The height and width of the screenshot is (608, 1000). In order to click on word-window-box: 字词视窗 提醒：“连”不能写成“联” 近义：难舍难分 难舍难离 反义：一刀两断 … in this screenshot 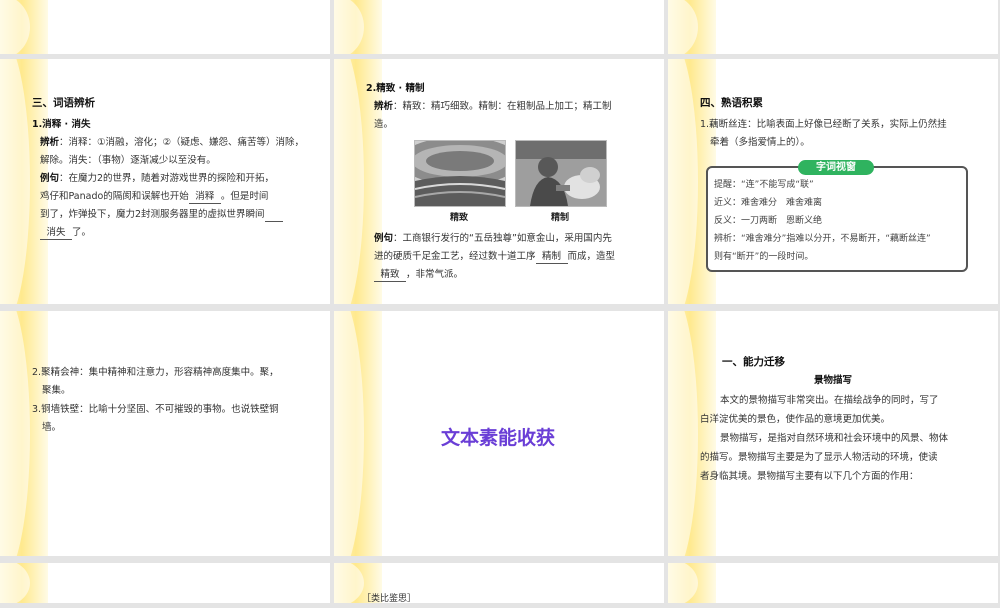, I will do `click(837, 216)`.